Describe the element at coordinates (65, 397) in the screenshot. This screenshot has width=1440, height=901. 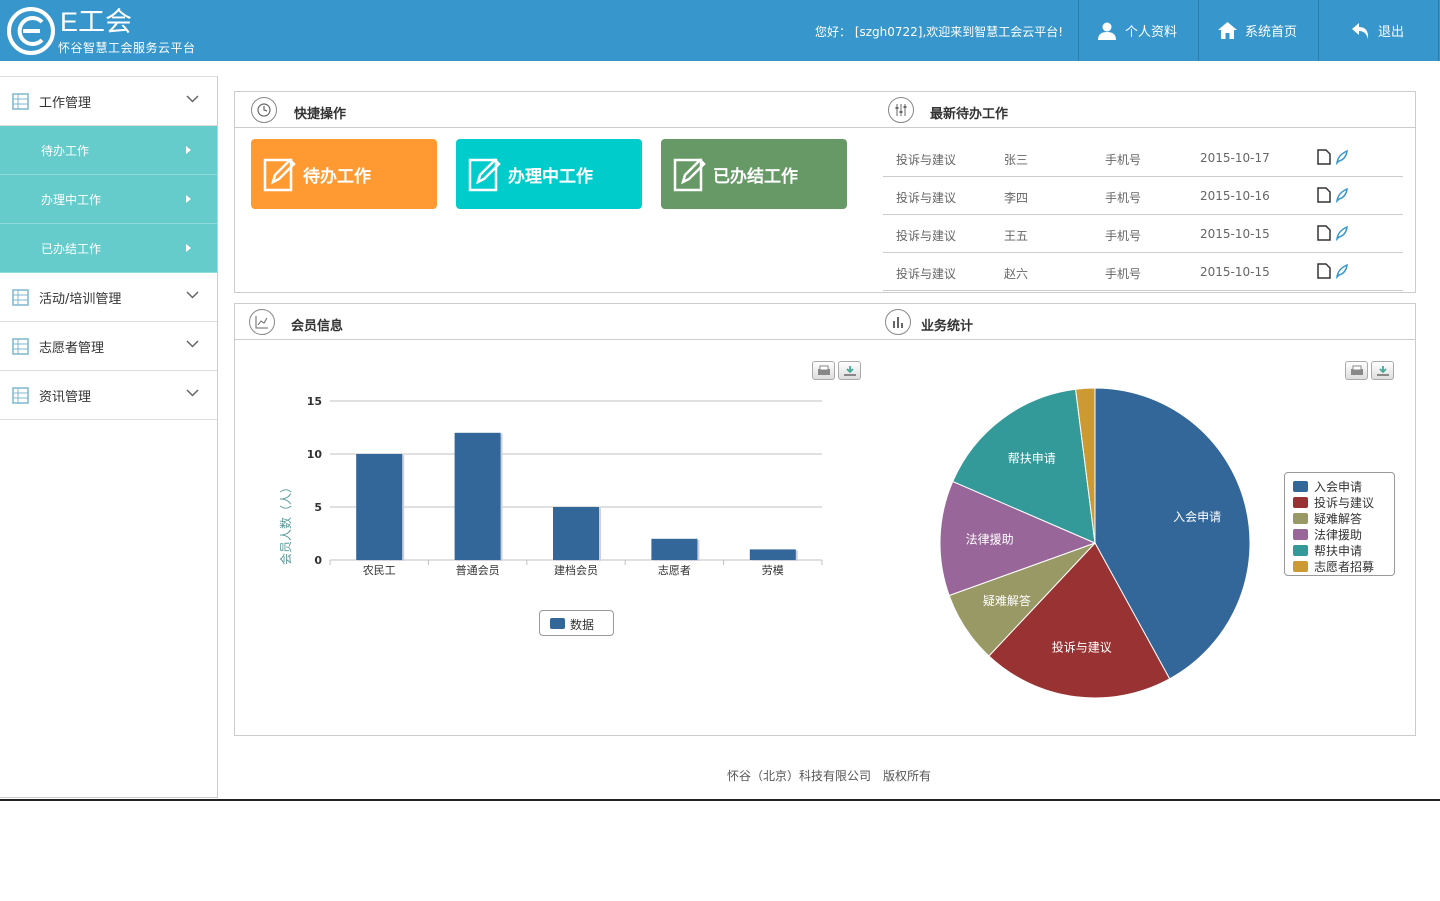
I see `sidebar-item-label: 资讯管理` at that location.